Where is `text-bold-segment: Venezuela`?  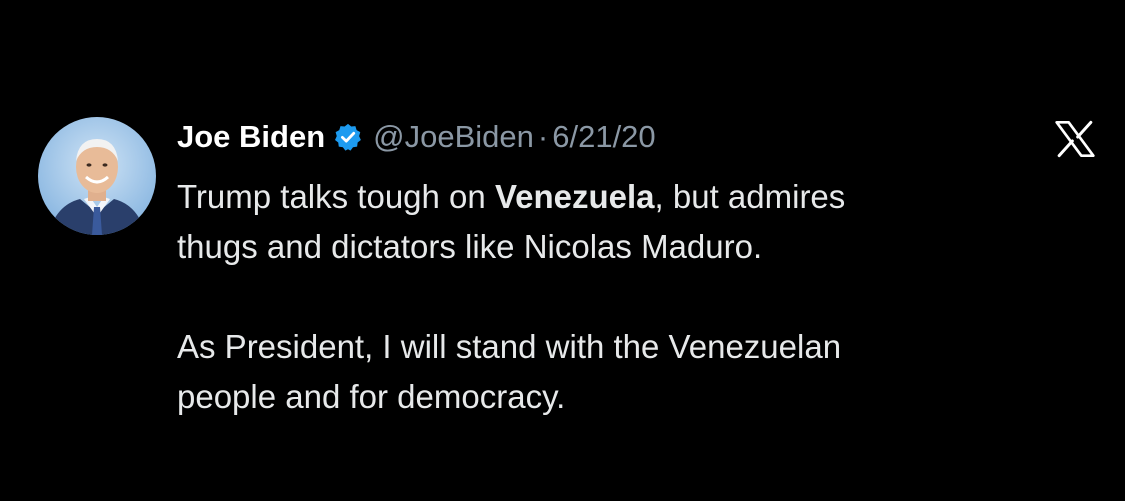
text-bold-segment: Venezuela is located at coordinates (574, 196).